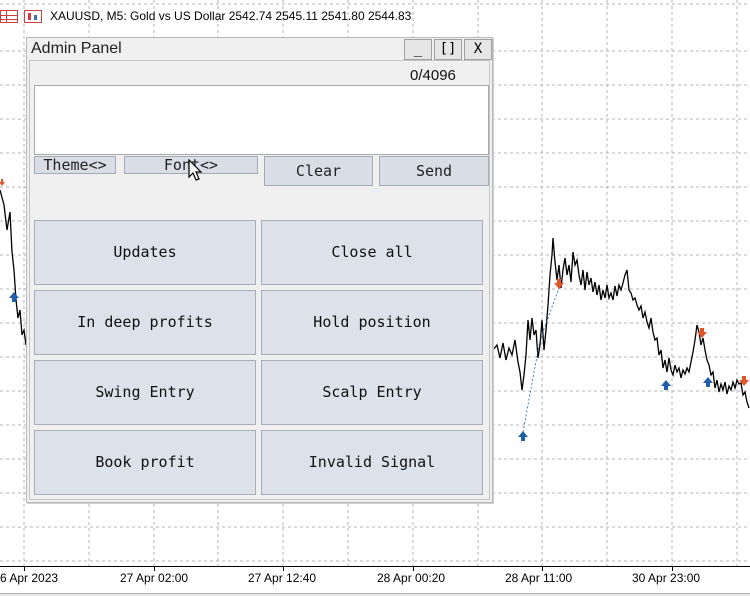 The image size is (750, 596). I want to click on quick-msg-hold-position: Hold position, so click(372, 322).